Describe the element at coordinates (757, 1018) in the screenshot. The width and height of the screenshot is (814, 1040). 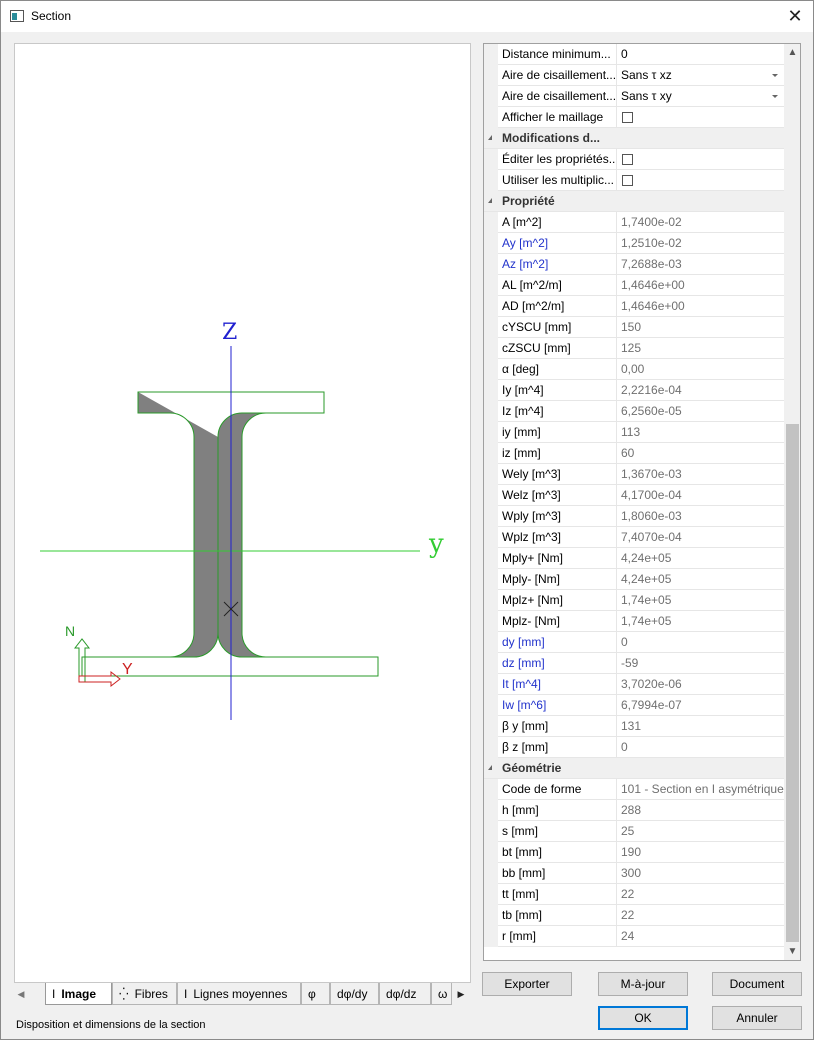
I see `cancel-button: Annuler` at that location.